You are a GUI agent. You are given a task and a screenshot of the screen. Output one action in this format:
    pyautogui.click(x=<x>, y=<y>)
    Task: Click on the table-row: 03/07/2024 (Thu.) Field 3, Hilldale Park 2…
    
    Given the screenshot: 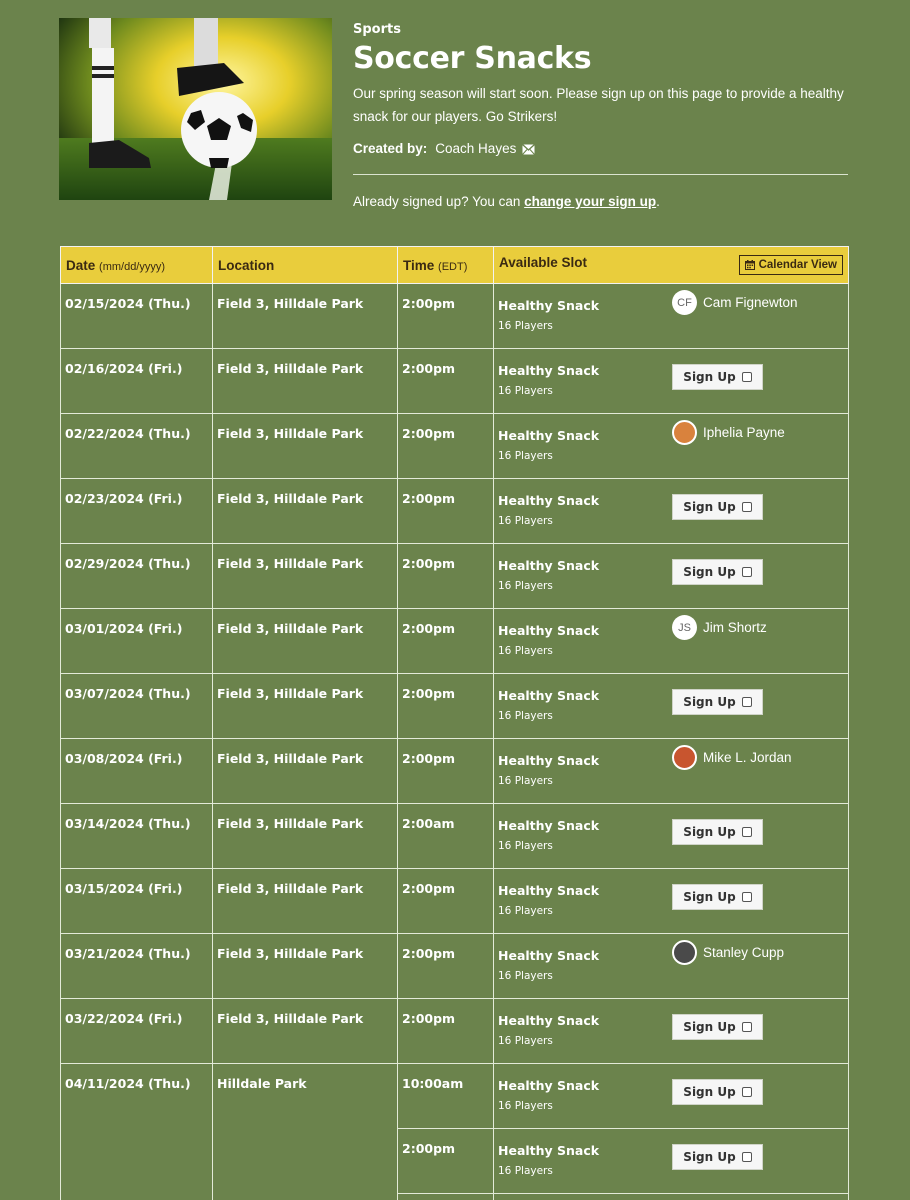 What is the action you would take?
    pyautogui.click(x=454, y=706)
    